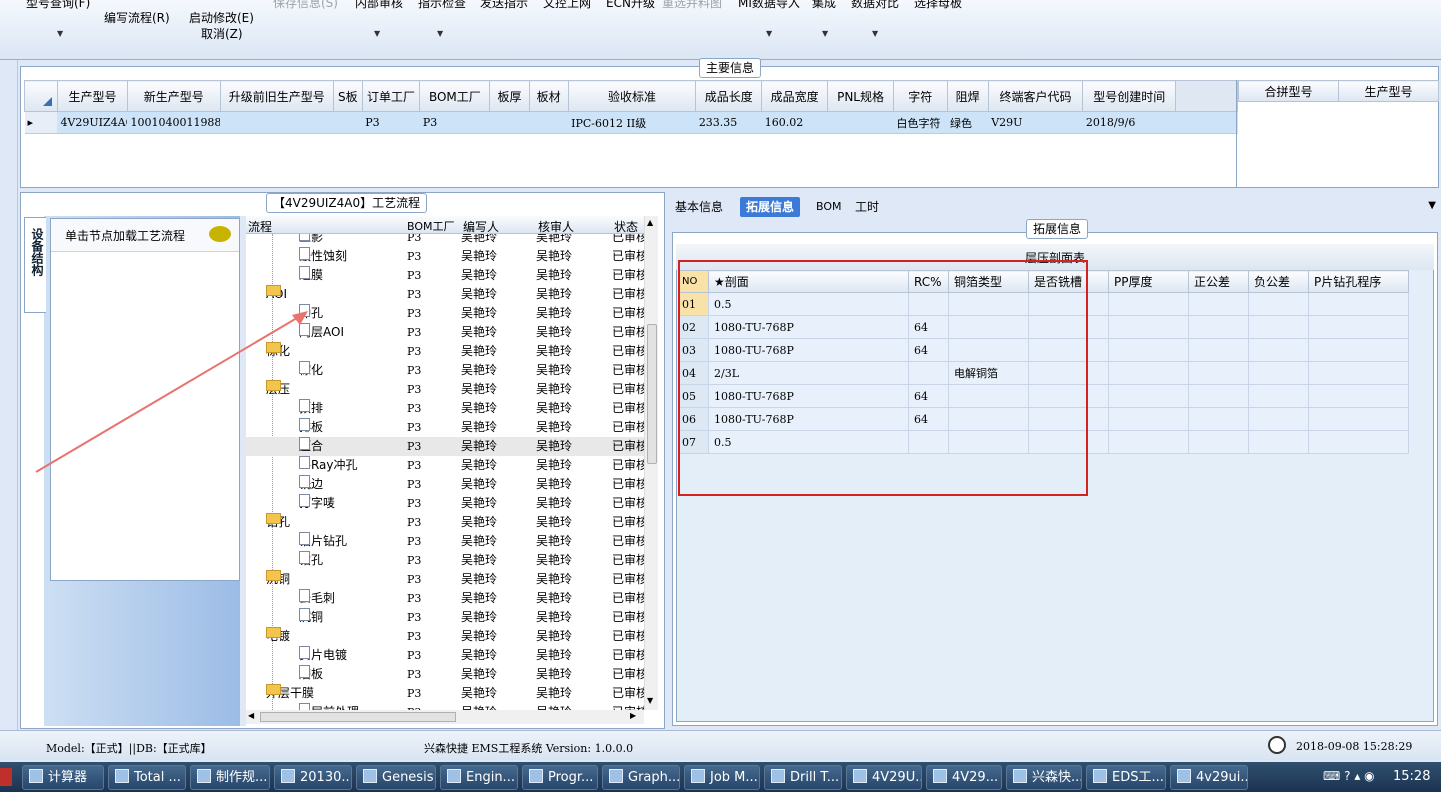 This screenshot has height=792, width=1441. Describe the element at coordinates (650, 222) in the screenshot. I see `scroll-up-icon: ▲` at that location.